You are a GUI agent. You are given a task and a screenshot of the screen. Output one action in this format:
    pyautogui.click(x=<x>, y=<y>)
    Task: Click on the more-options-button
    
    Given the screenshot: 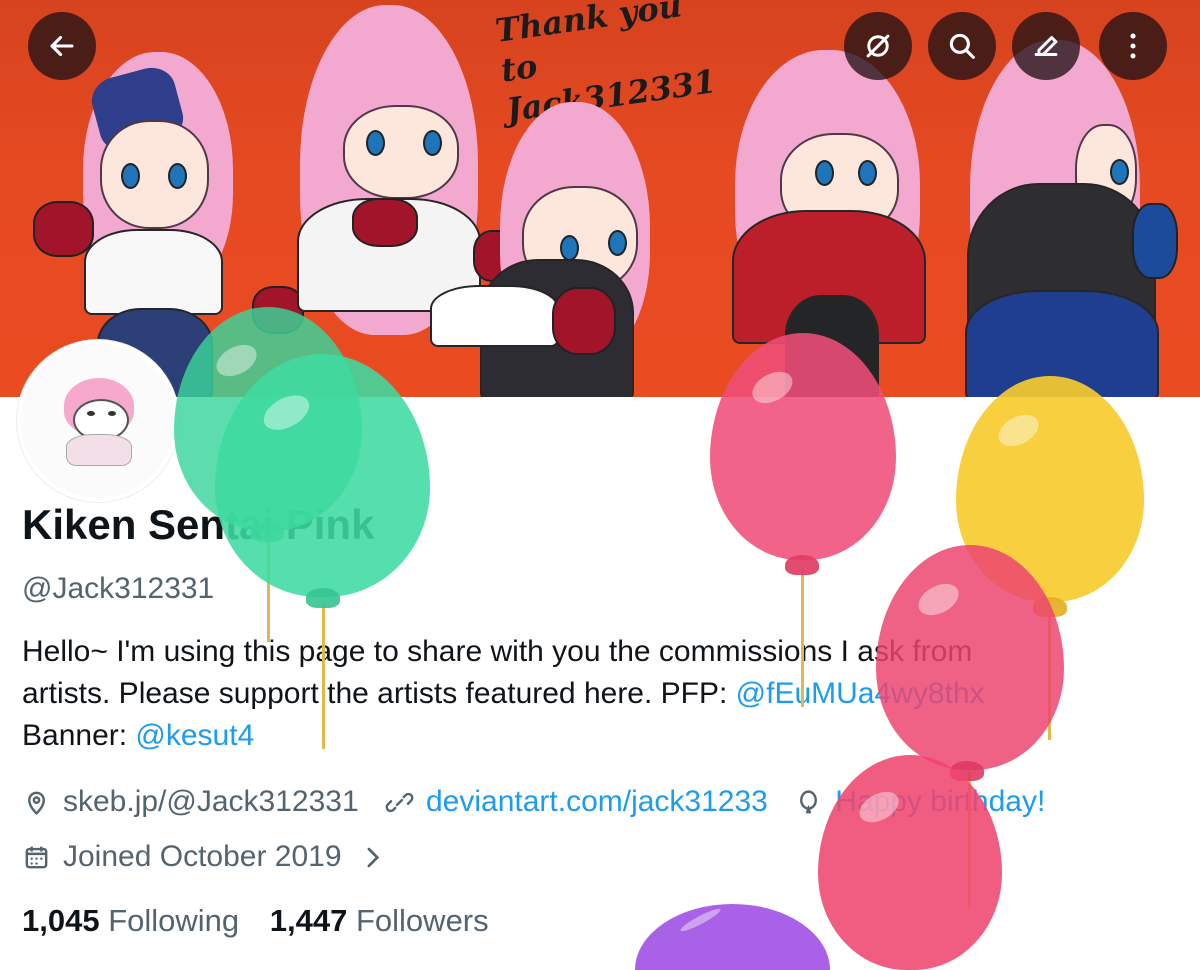 What is the action you would take?
    pyautogui.click(x=1133, y=46)
    